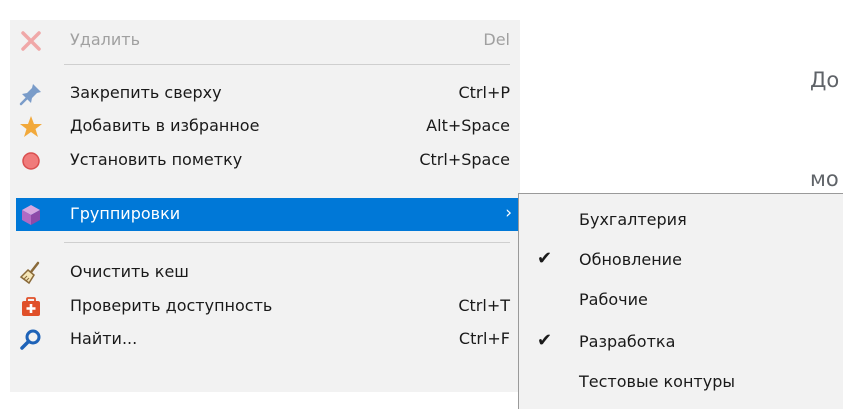 Image resolution: width=843 pixels, height=409 pixels. Describe the element at coordinates (156, 159) in the screenshot. I see `menu-item-label: Установить пометку` at that location.